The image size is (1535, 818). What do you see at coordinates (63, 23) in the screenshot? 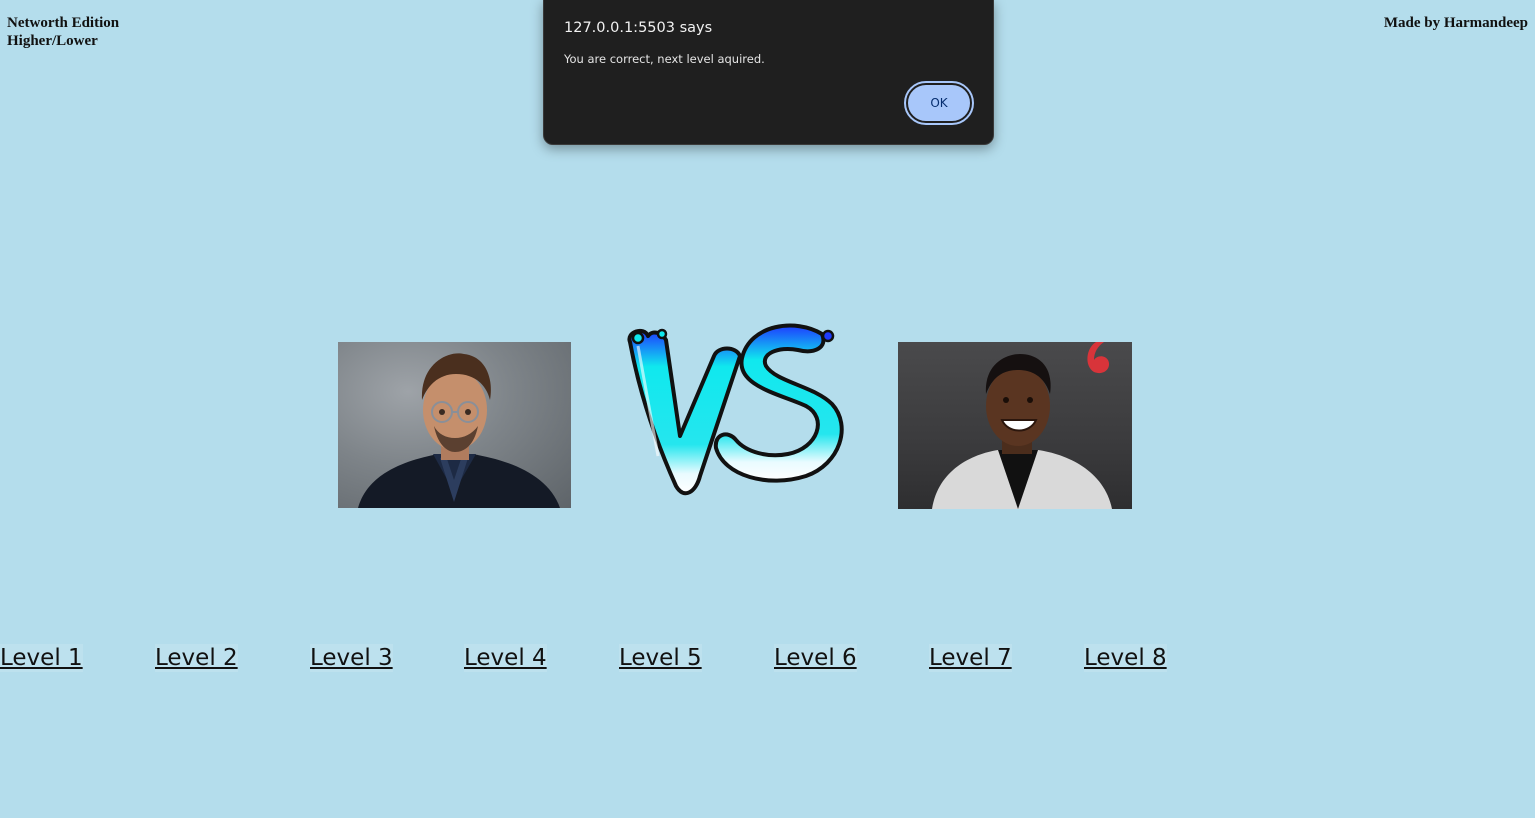
I see `title-line-1: Networth Edition` at bounding box center [63, 23].